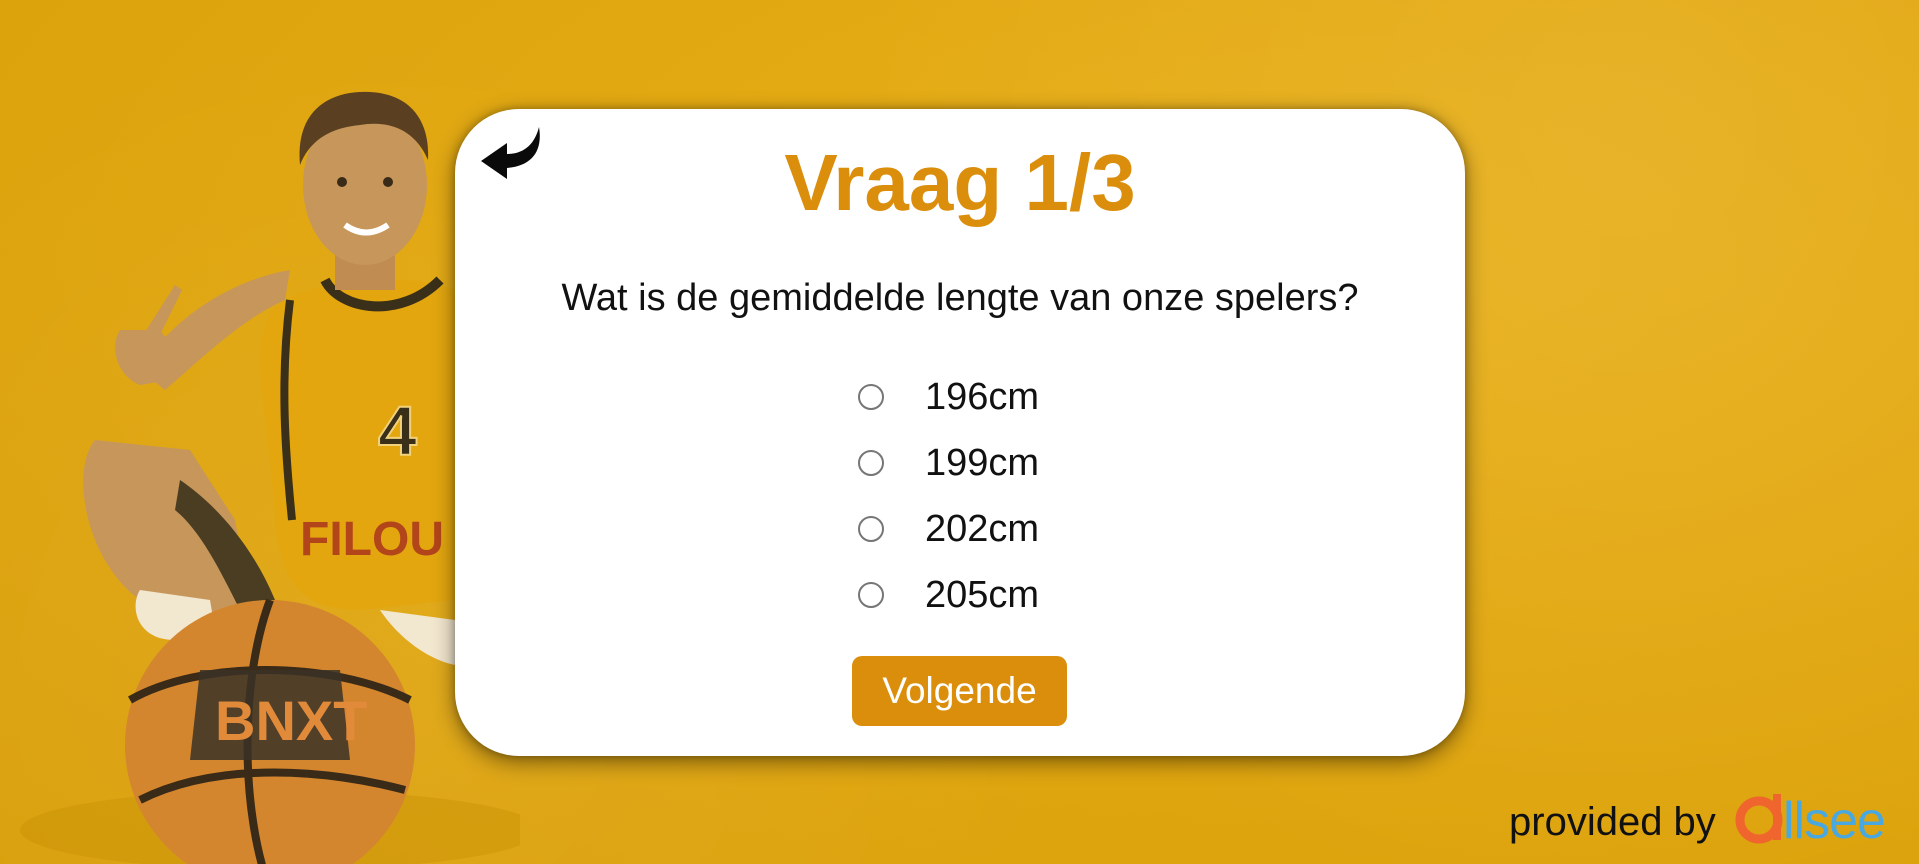 This screenshot has height=864, width=1919. What do you see at coordinates (960, 182) in the screenshot?
I see `question-counter-title: Vraag 1/3` at bounding box center [960, 182].